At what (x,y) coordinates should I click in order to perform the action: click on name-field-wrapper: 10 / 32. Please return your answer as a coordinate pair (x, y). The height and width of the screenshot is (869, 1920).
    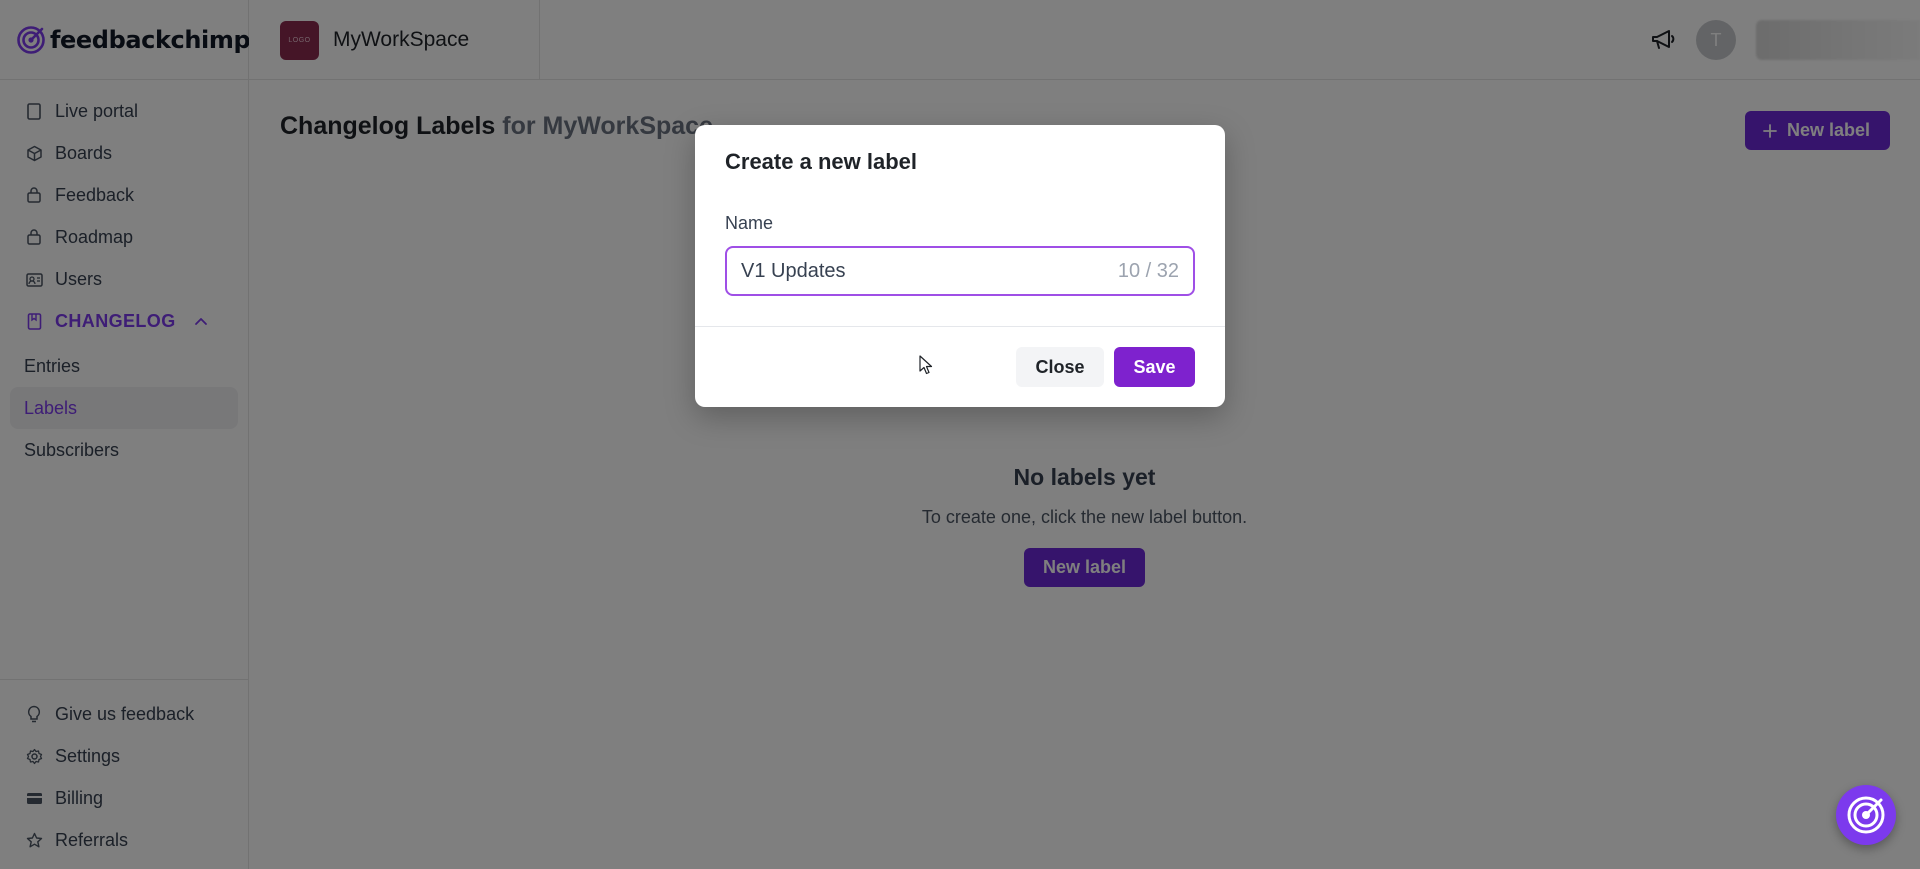
    Looking at the image, I should click on (960, 271).